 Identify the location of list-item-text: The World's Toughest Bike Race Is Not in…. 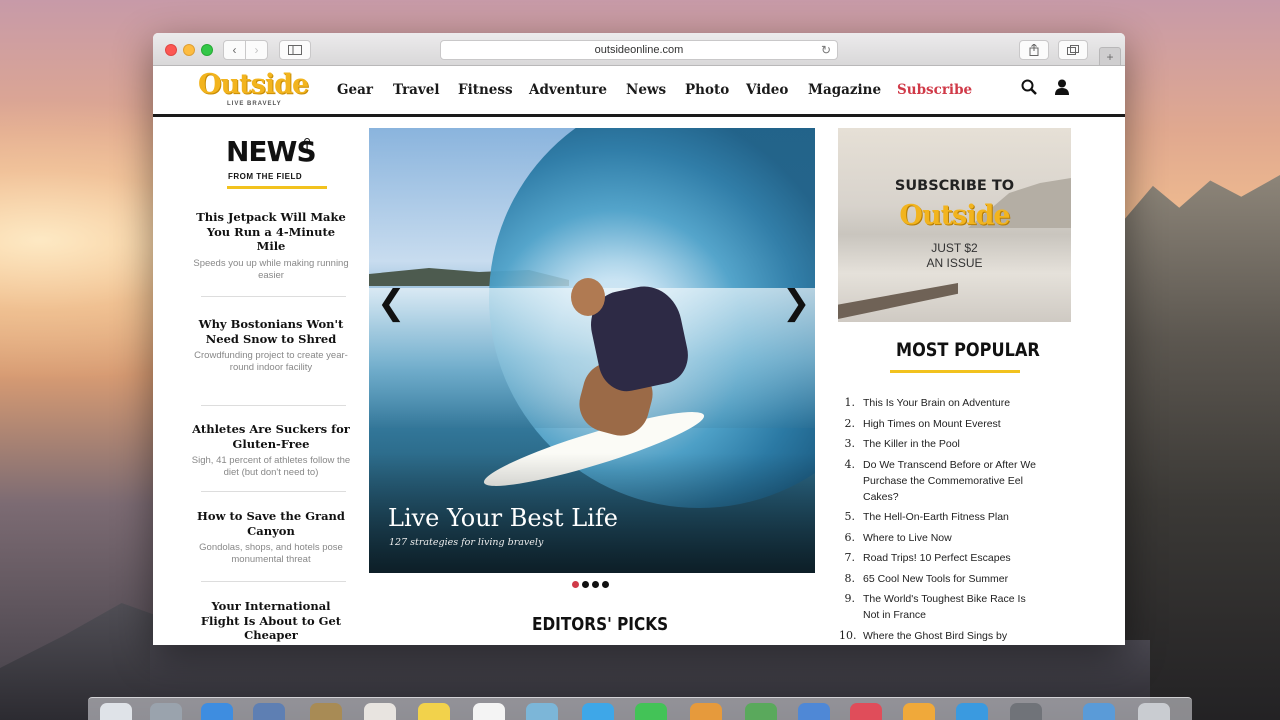
(944, 607).